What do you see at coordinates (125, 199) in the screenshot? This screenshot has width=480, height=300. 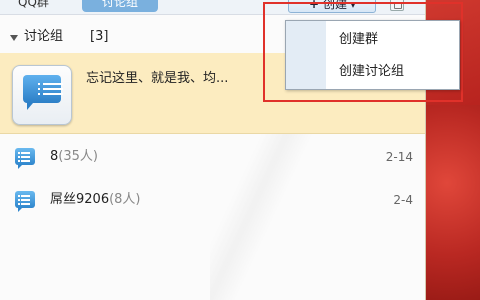 I see `list-item-members: (8人)` at bounding box center [125, 199].